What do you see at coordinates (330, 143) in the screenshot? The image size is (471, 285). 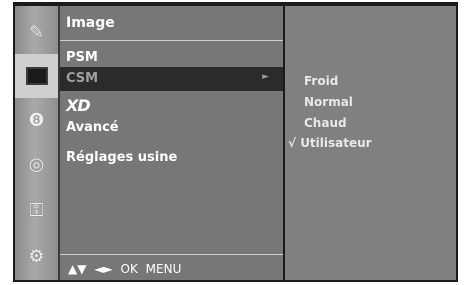 I see `submenu-item-utilisateur: √ Utilisateur` at bounding box center [330, 143].